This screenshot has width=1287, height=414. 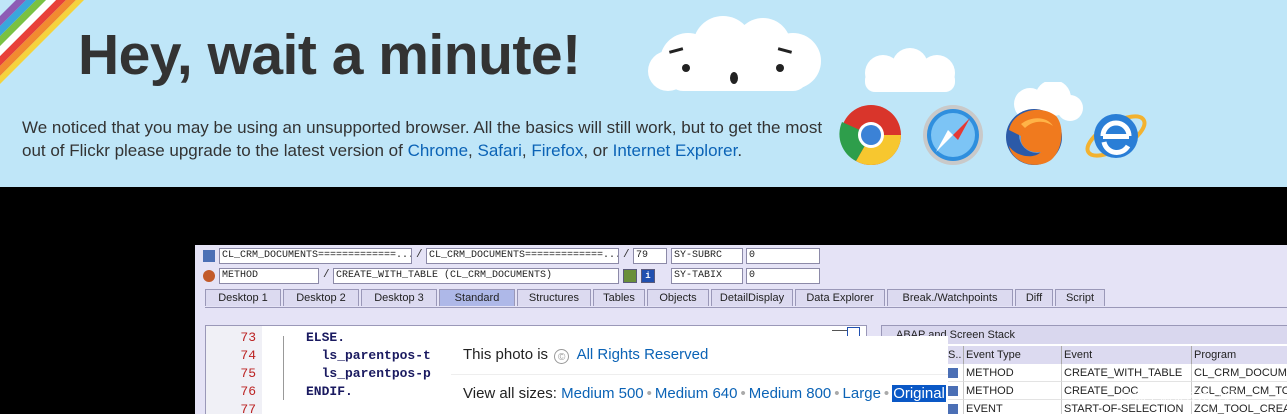 I want to click on code-line: ENDIF., so click(x=329, y=391).